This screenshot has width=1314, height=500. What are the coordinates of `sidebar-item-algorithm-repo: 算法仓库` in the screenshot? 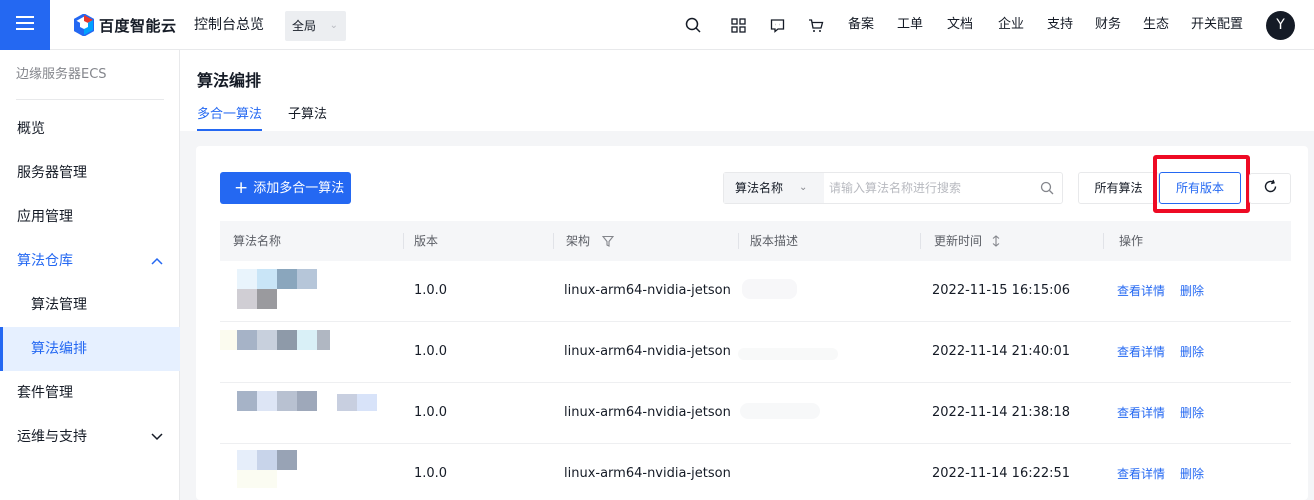 It's located at (90, 261).